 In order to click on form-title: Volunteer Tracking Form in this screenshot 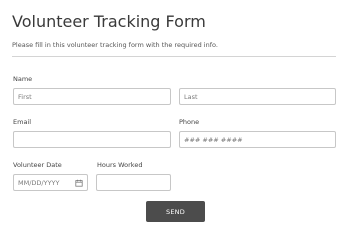, I will do `click(109, 21)`.